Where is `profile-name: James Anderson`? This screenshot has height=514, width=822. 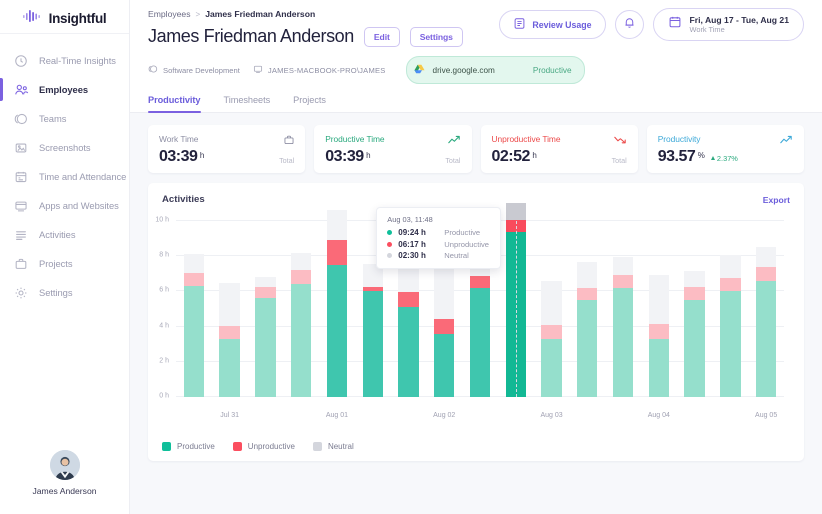 profile-name: James Anderson is located at coordinates (64, 491).